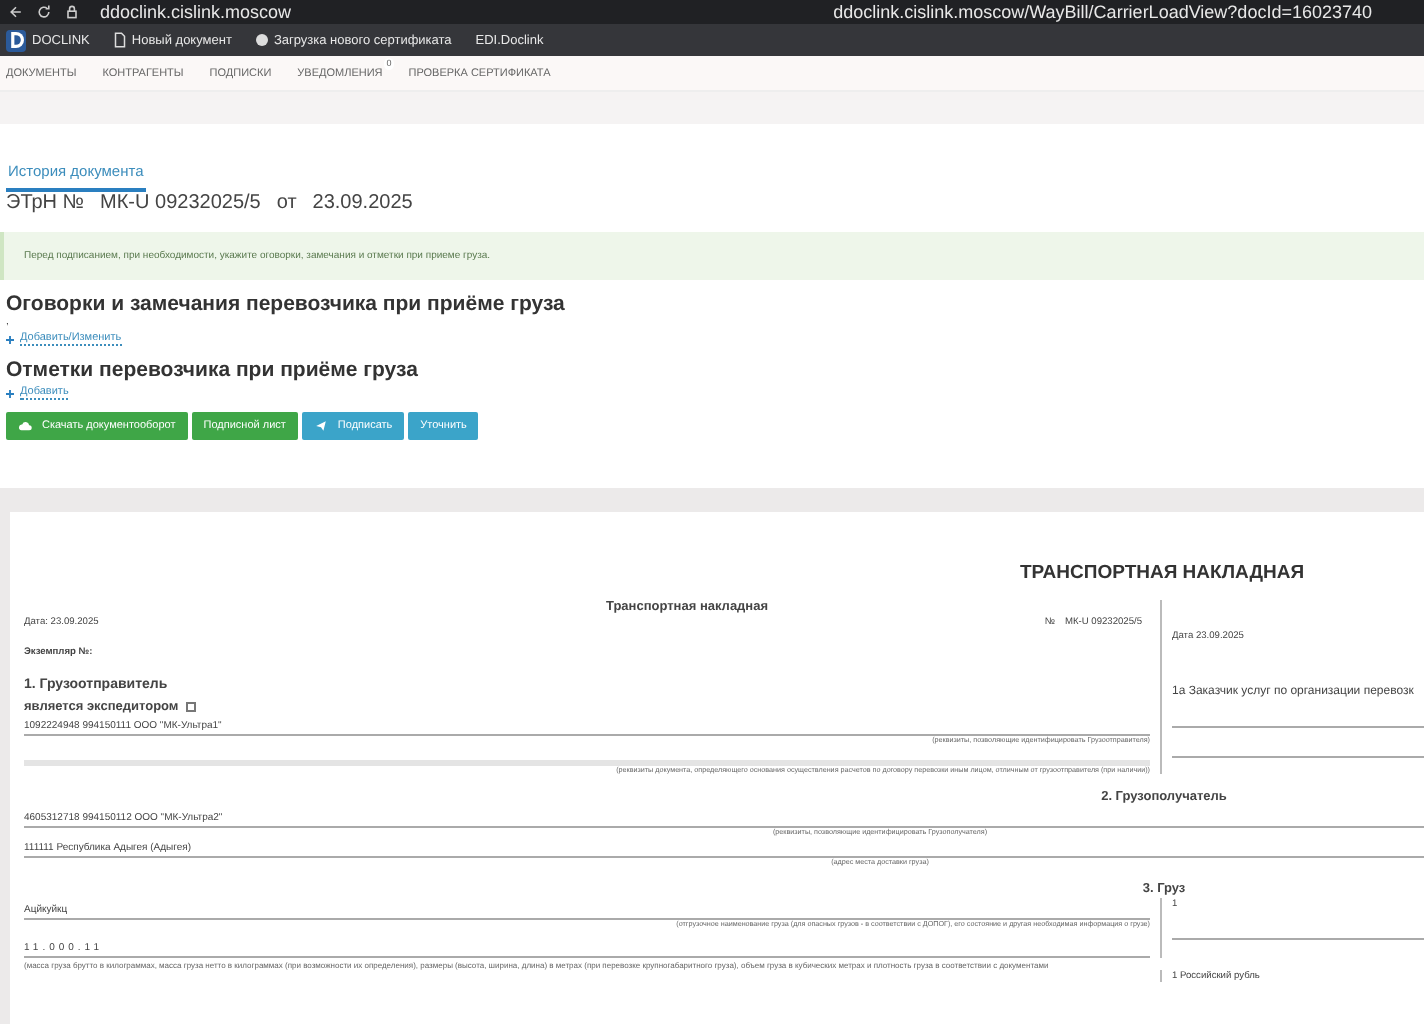 This screenshot has width=1424, height=1024. I want to click on doc-number: МК-U 09232025/5, so click(180, 205).